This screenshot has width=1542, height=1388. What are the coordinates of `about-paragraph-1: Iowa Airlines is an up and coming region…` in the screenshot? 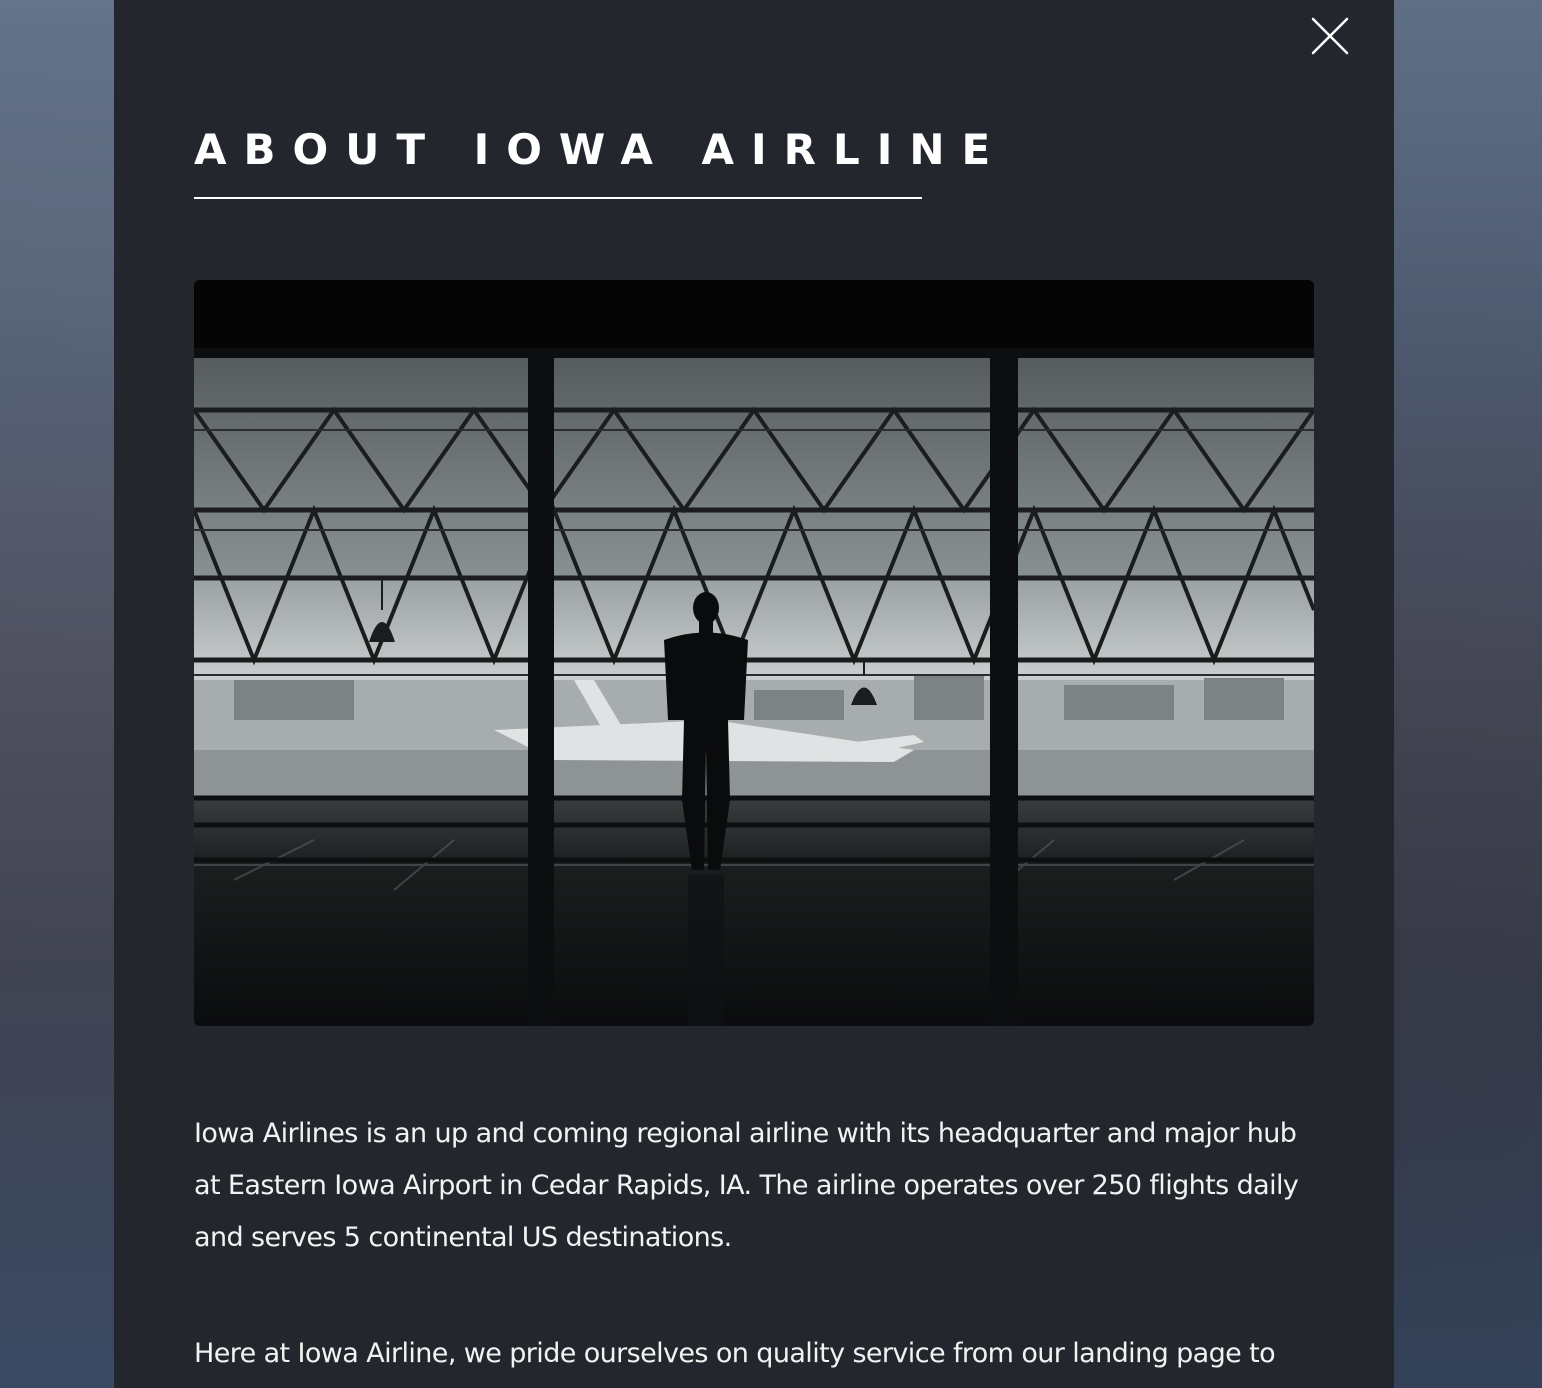 It's located at (746, 1185).